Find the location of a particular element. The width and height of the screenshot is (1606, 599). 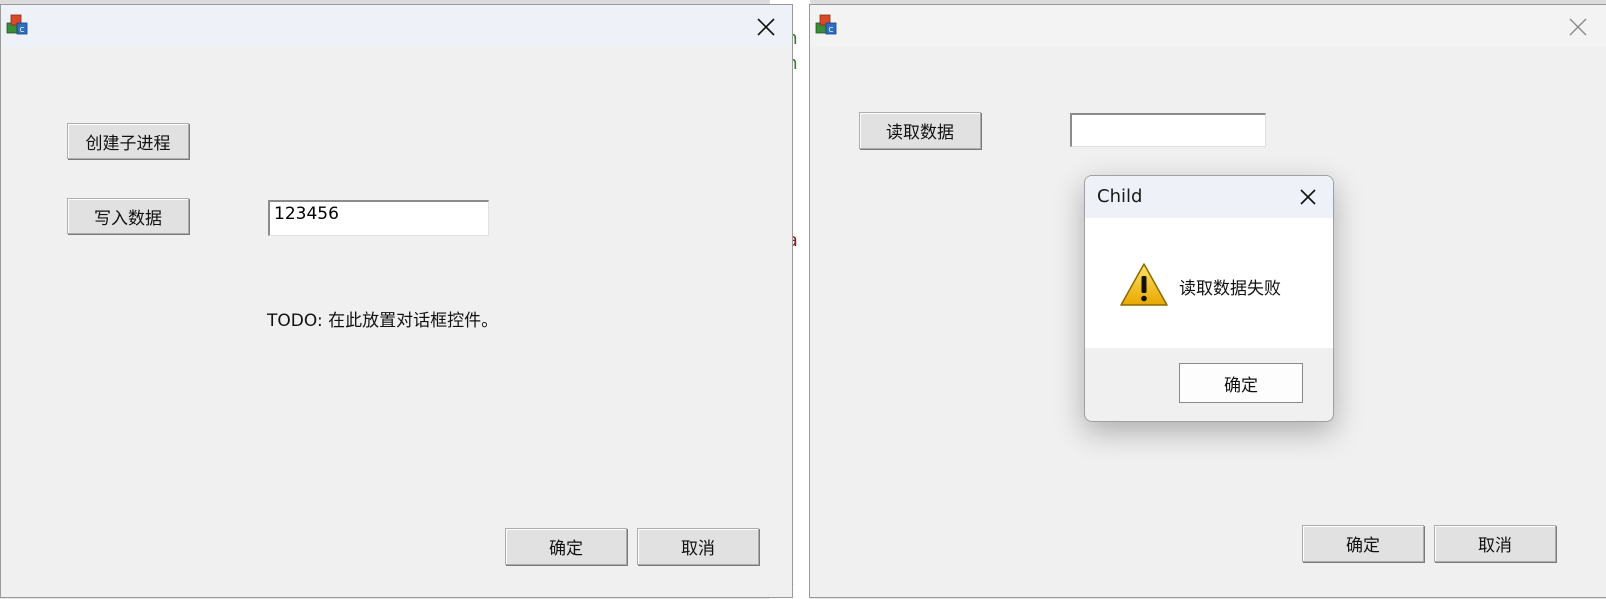

message-box: Child 读取数据失败 确定 is located at coordinates (1209, 298).